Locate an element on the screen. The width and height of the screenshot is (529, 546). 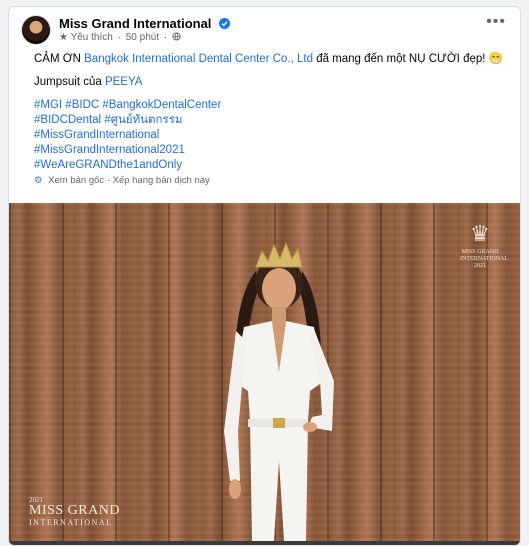
watermark-title: MISS GRAND is located at coordinates (74, 510).